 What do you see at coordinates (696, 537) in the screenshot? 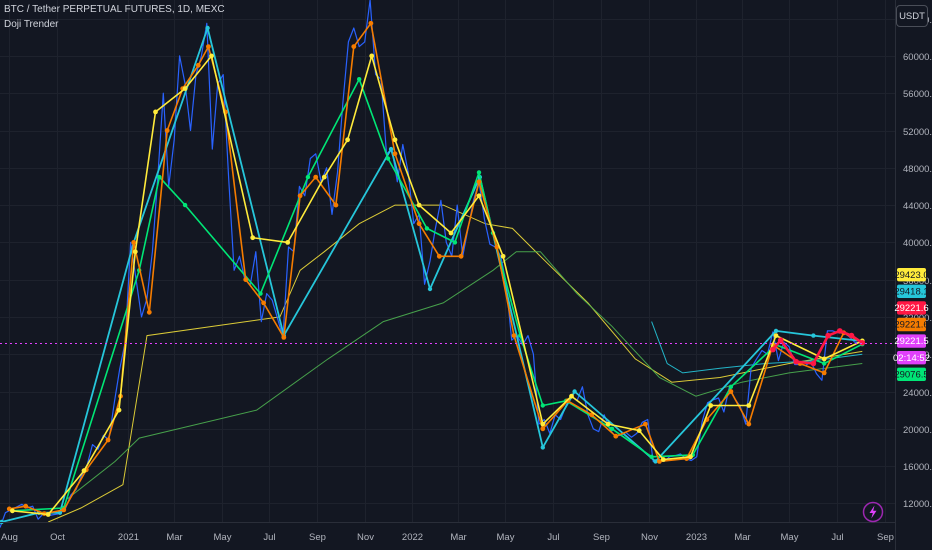
I see `x-tick-label: 2023` at bounding box center [696, 537].